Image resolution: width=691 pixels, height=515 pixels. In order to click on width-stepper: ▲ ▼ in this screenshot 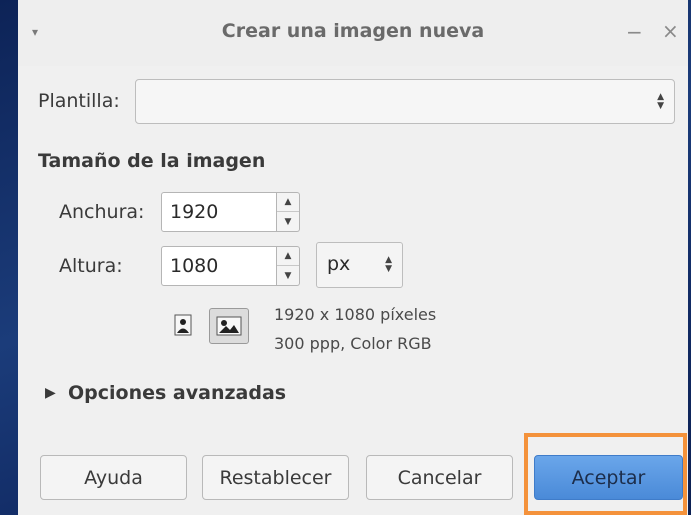, I will do `click(288, 212)`.